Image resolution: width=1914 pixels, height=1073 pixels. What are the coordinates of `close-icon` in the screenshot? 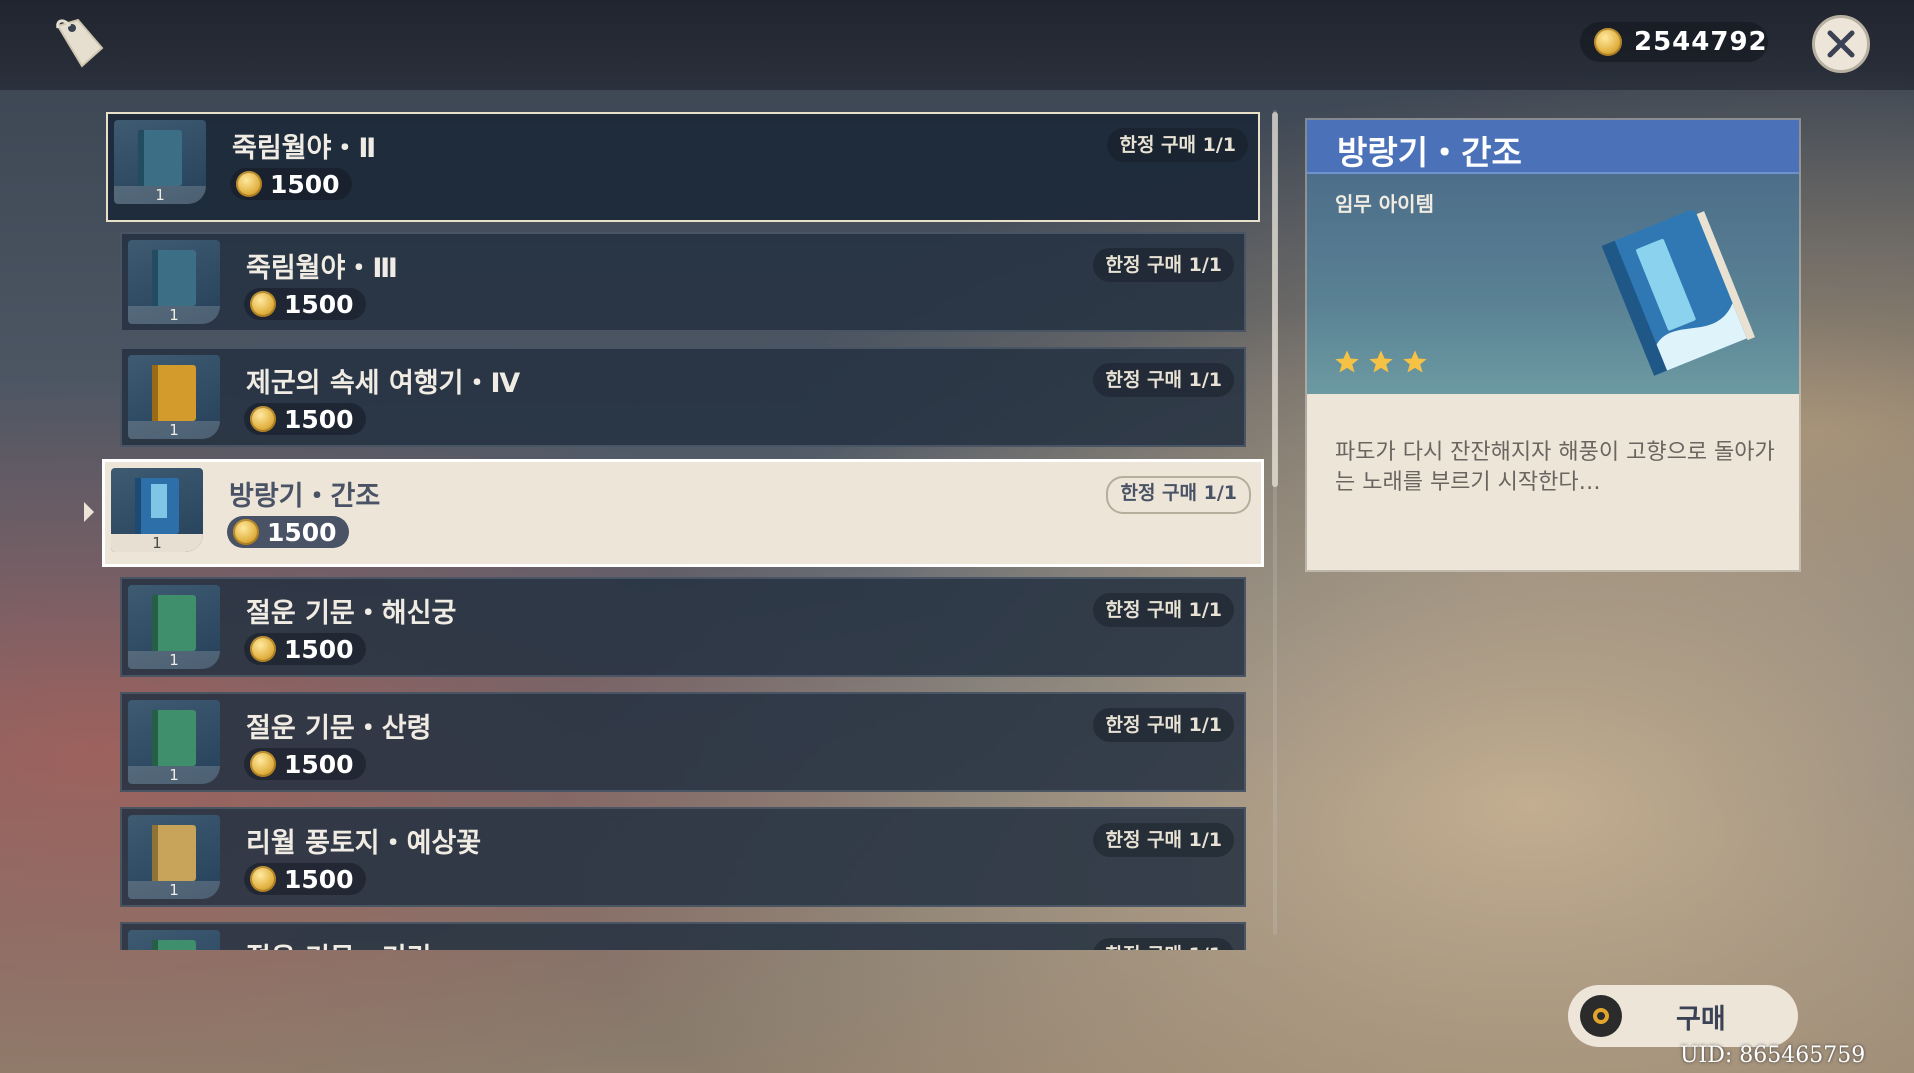 It's located at (1841, 44).